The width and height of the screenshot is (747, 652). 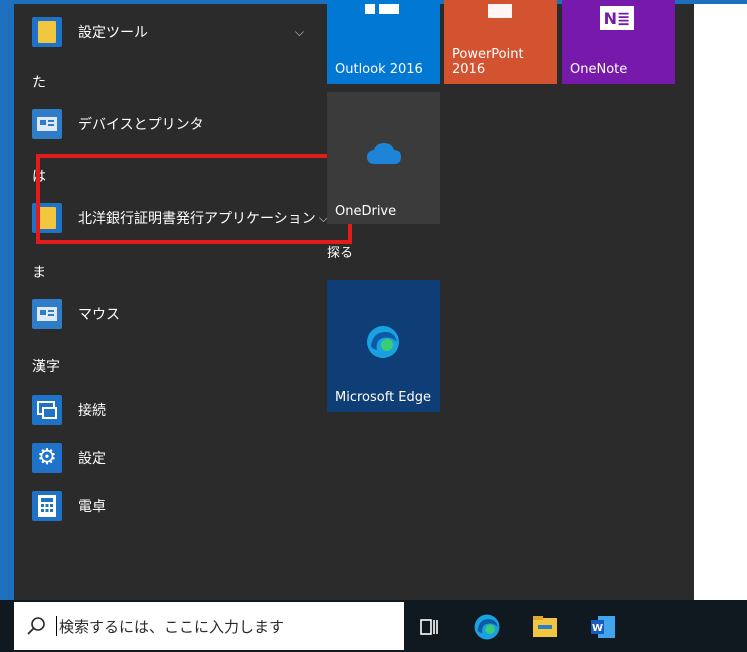 I want to click on connect-icon, so click(x=47, y=410).